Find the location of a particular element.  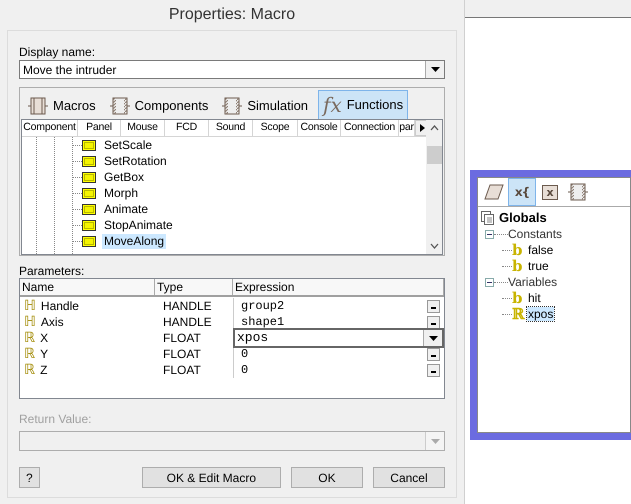

dialog-button: OK is located at coordinates (326, 477).